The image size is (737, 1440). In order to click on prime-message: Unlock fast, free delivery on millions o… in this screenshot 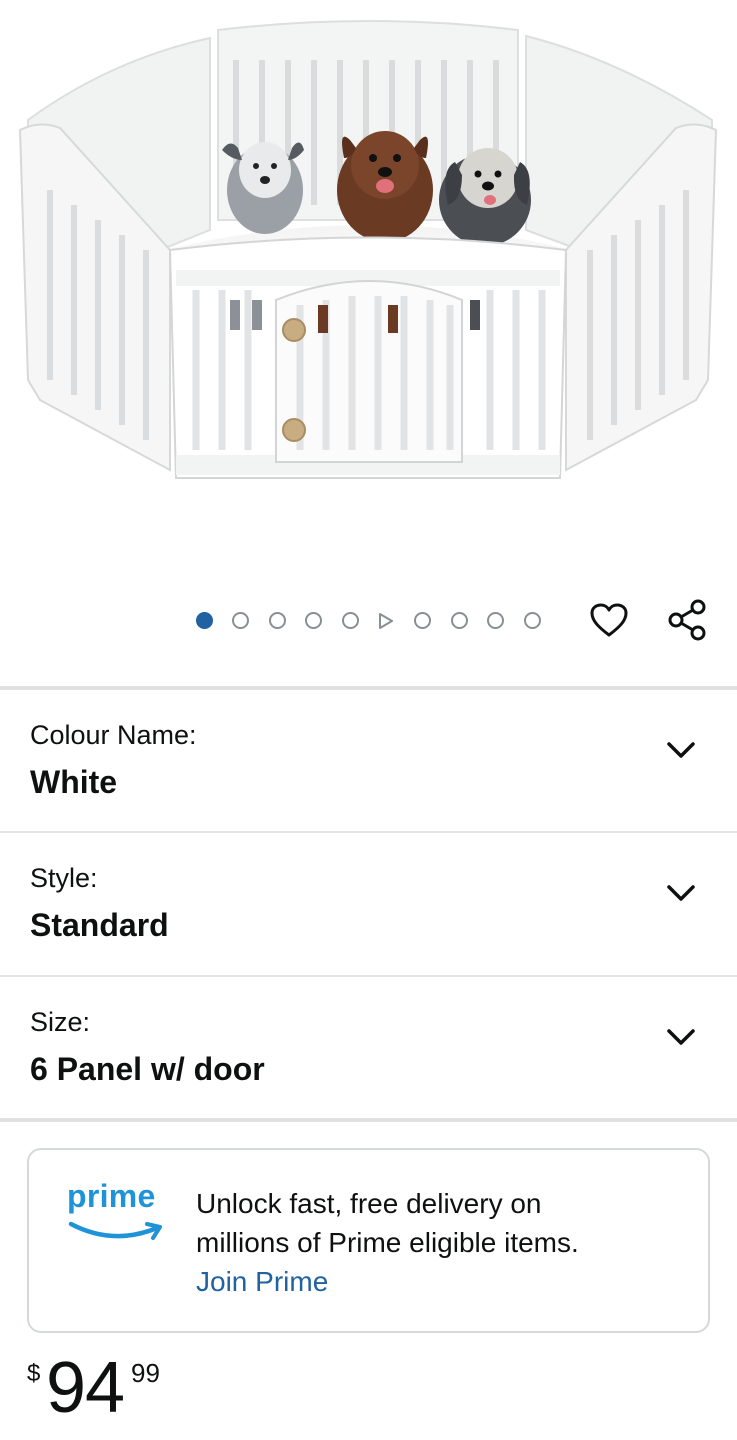, I will do `click(436, 1242)`.